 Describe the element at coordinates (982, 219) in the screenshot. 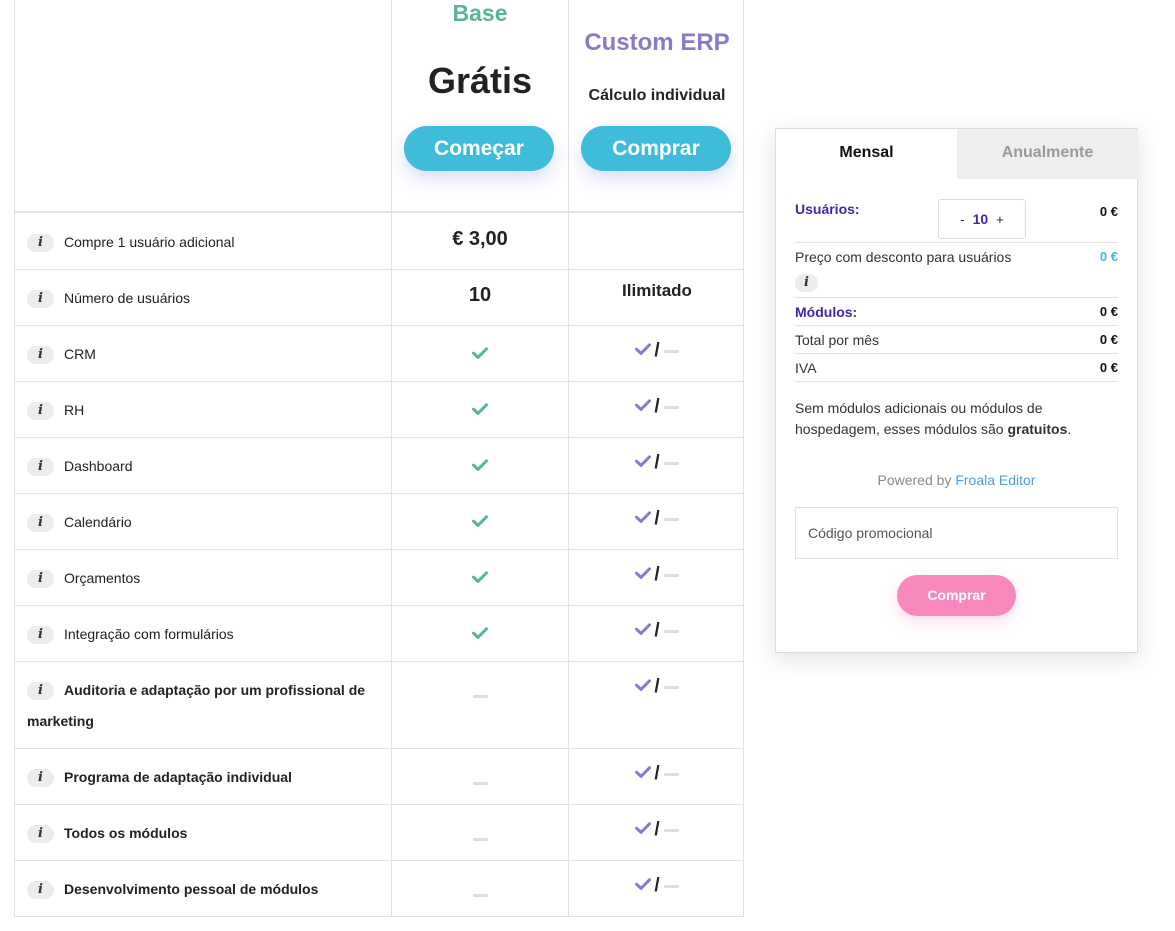

I see `users-stepper: -10 +` at that location.